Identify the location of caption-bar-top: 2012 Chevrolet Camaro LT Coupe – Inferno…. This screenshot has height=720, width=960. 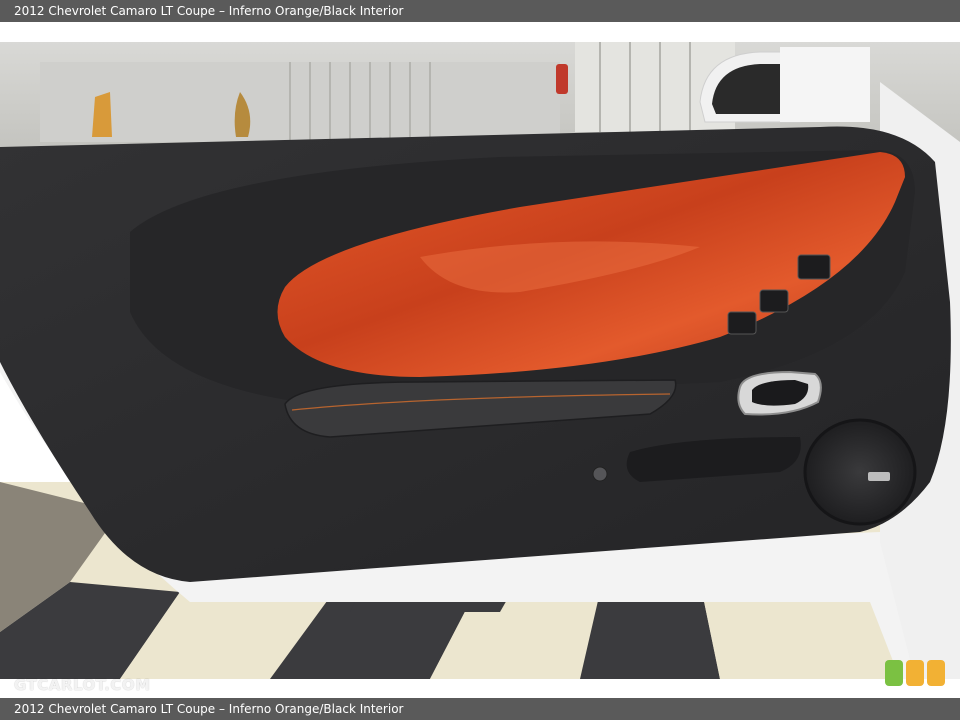
(480, 11).